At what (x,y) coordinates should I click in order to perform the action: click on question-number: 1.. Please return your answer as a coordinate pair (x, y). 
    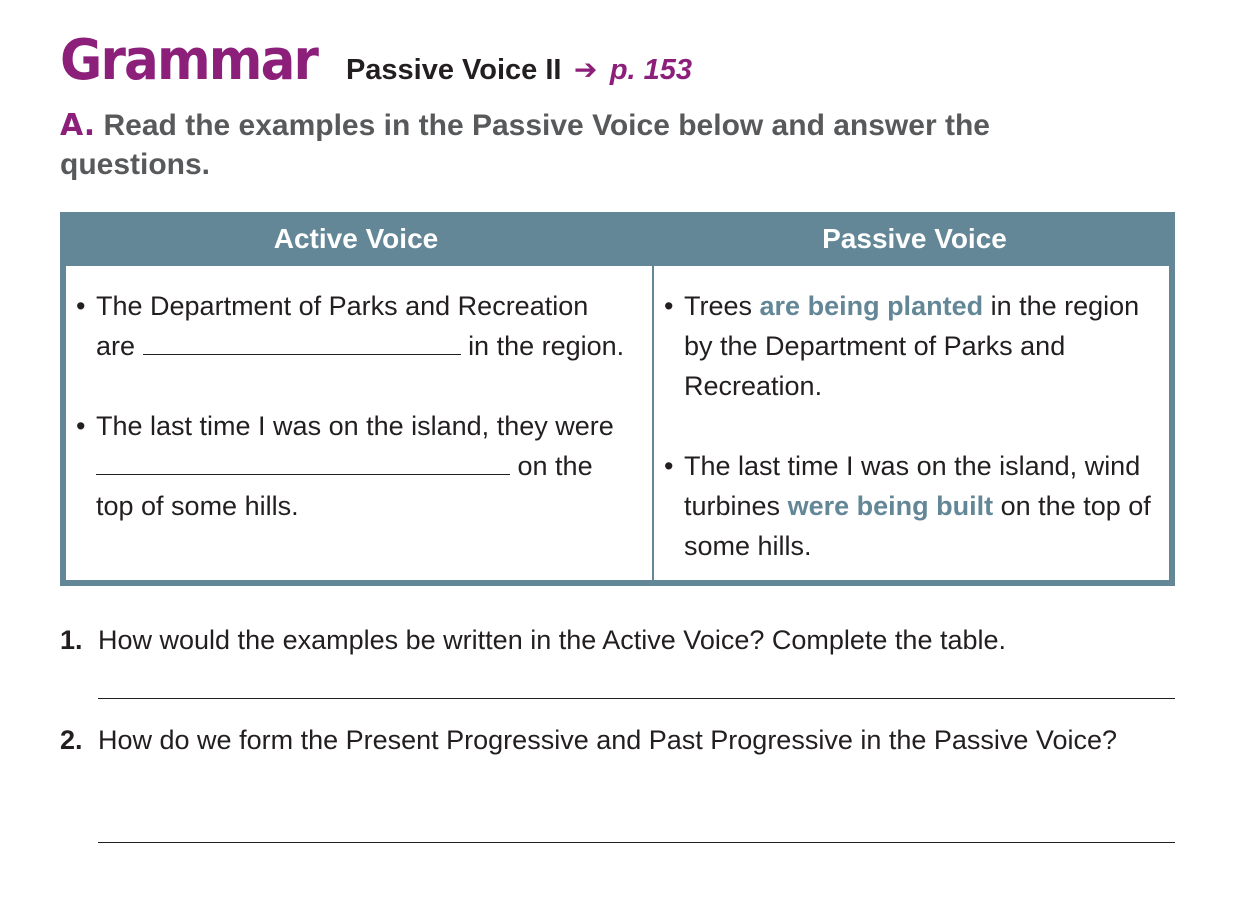
    Looking at the image, I should click on (71, 640).